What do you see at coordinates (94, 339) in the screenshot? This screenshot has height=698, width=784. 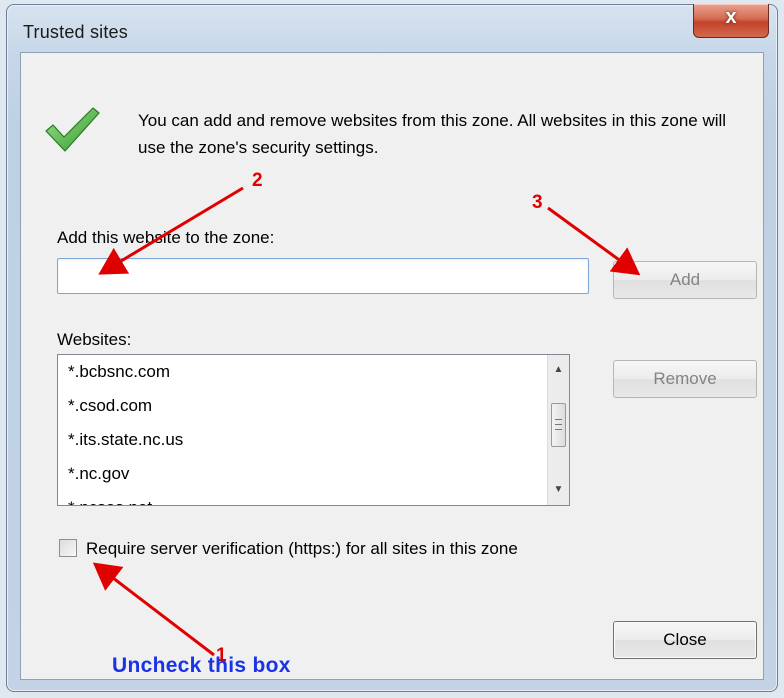 I see `websites-label: Websites:` at bounding box center [94, 339].